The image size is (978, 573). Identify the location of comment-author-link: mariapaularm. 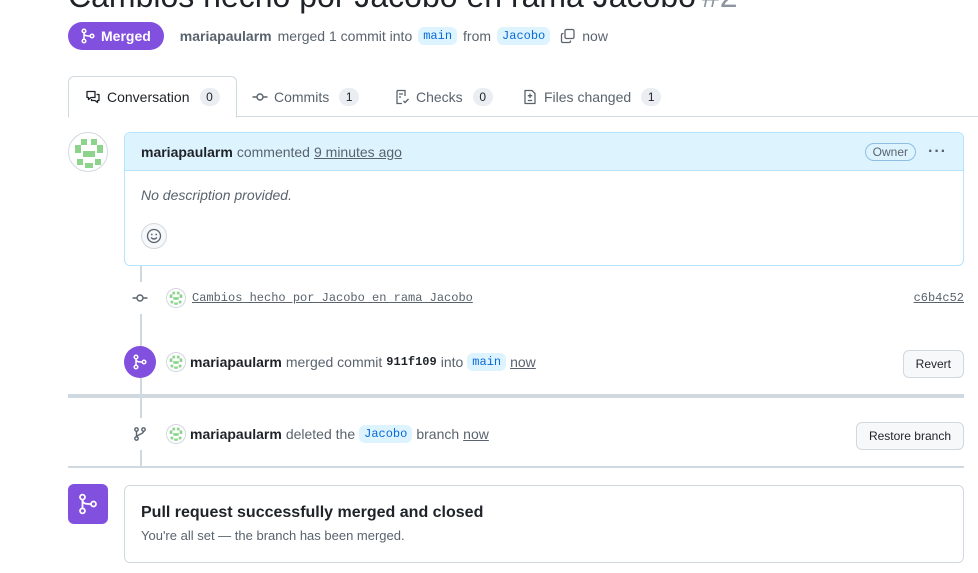
(187, 152).